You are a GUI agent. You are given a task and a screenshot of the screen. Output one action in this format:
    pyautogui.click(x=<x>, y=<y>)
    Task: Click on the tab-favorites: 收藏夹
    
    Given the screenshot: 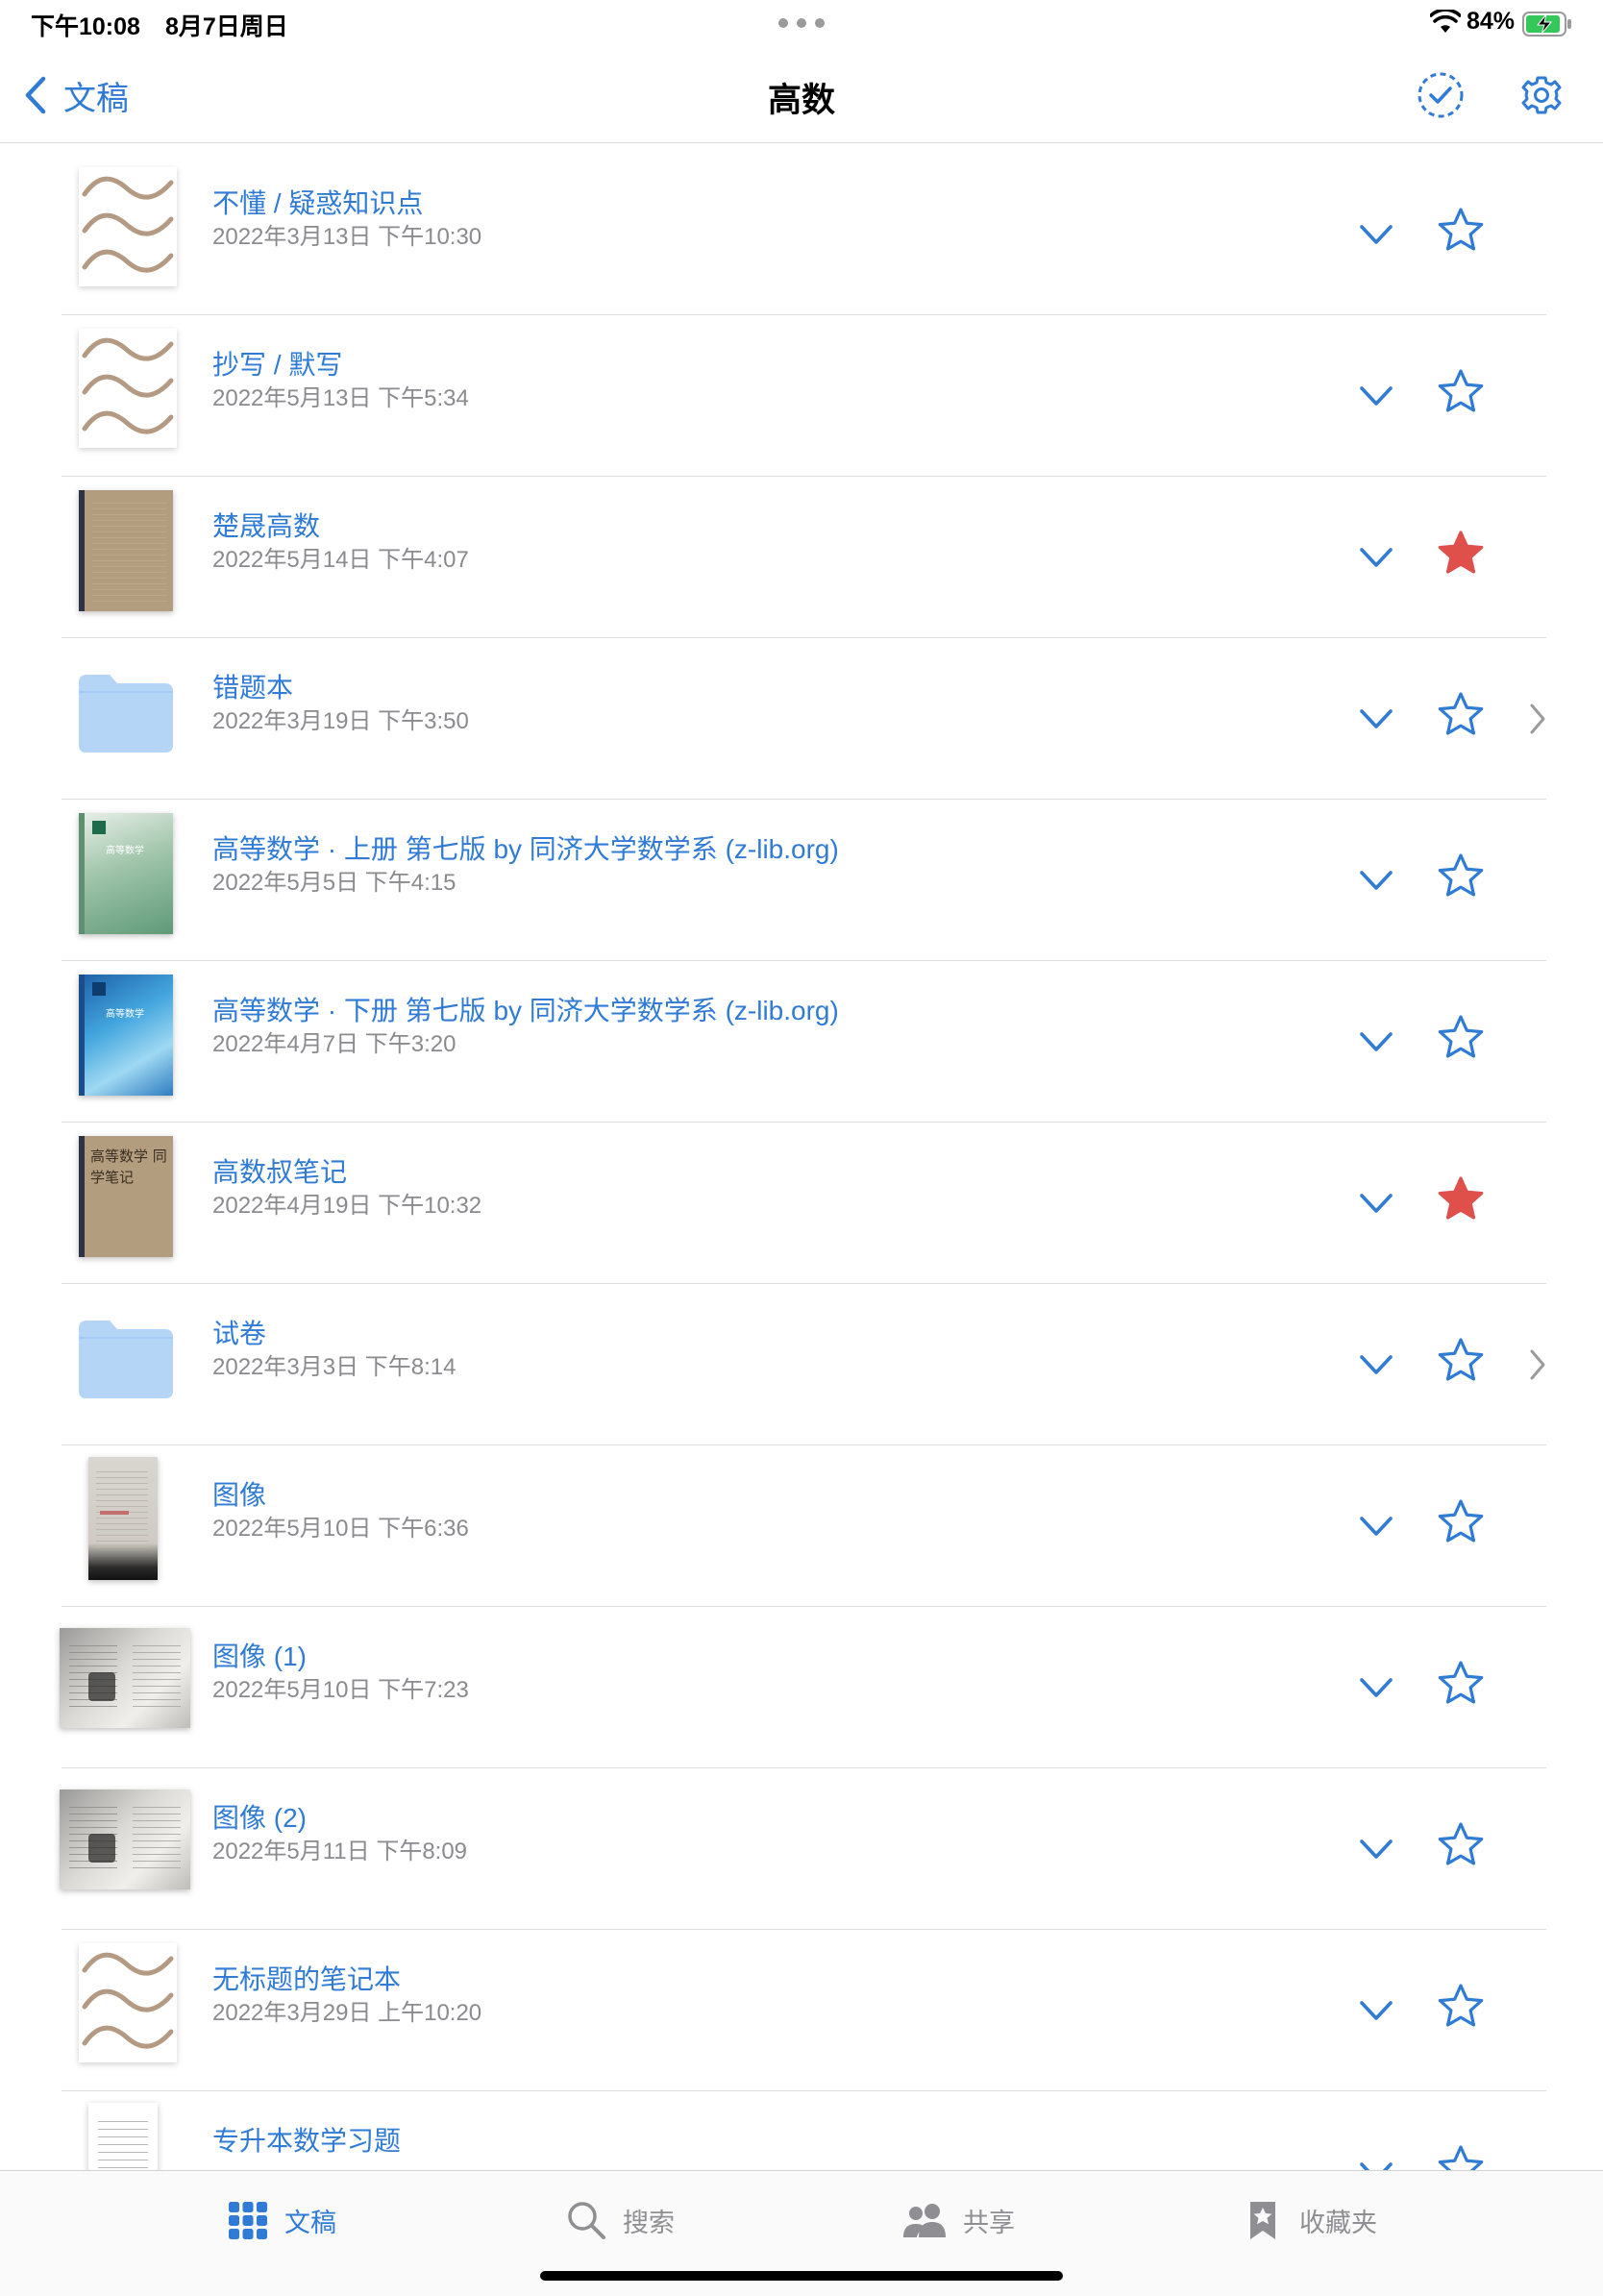 What is the action you would take?
    pyautogui.click(x=1309, y=2220)
    